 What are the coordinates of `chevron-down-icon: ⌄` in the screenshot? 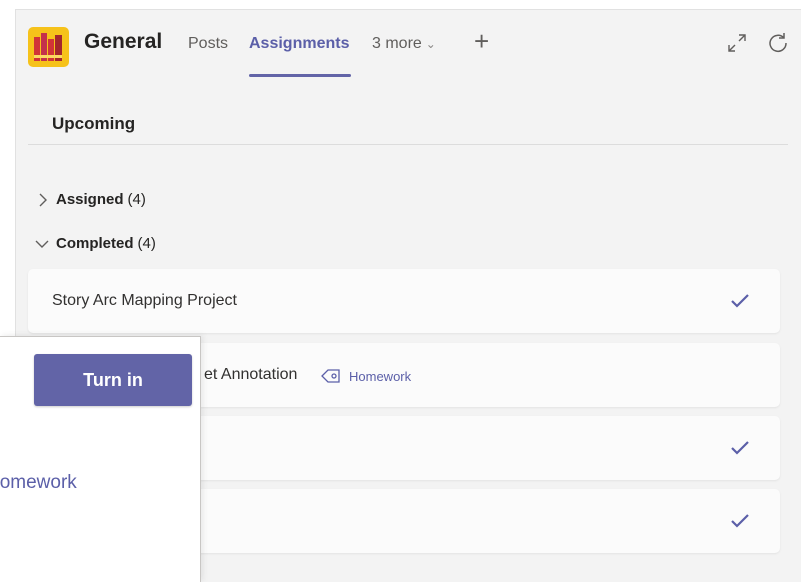 It's located at (430, 44).